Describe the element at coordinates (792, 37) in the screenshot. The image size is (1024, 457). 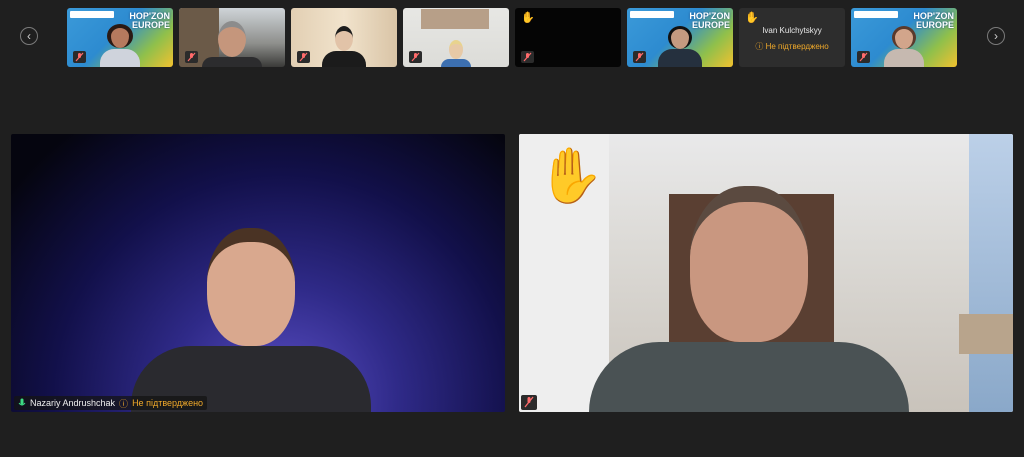
I see `participant-thumbnail: ✋ Ivan Kulchytskyy ⓘ Не підтверджено` at that location.